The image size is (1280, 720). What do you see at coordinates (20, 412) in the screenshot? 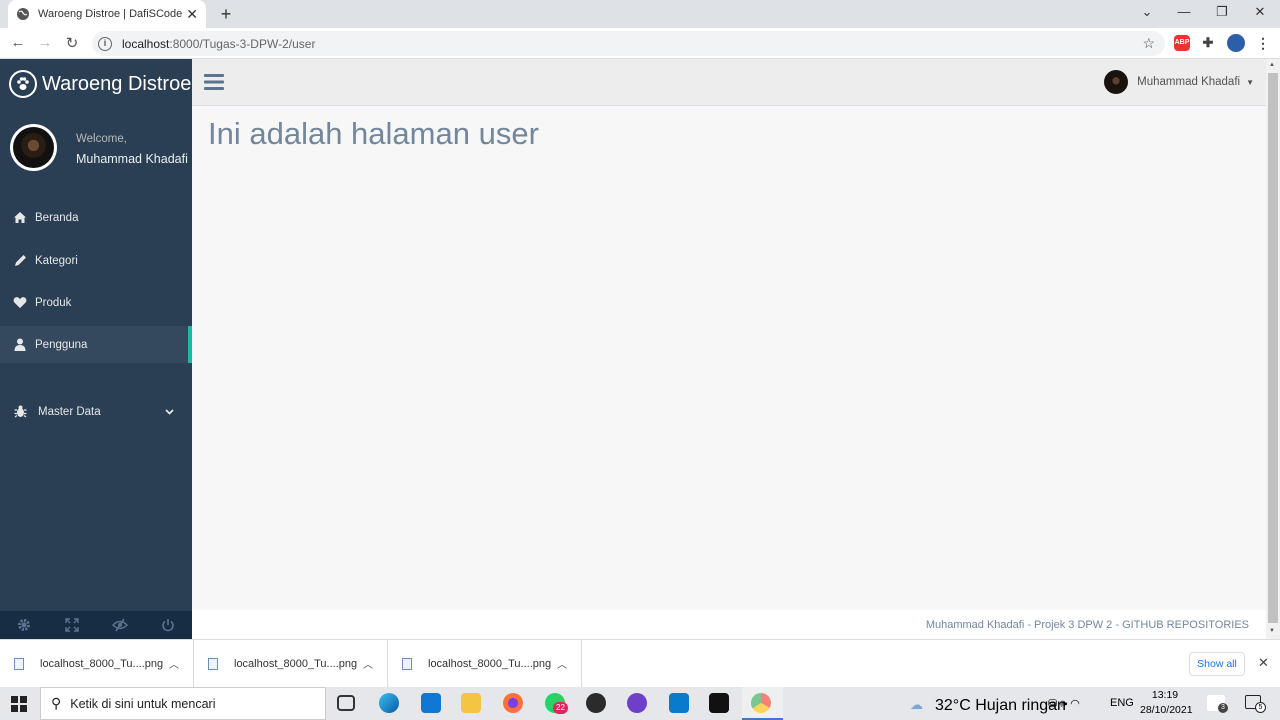
I see `bug-icon` at bounding box center [20, 412].